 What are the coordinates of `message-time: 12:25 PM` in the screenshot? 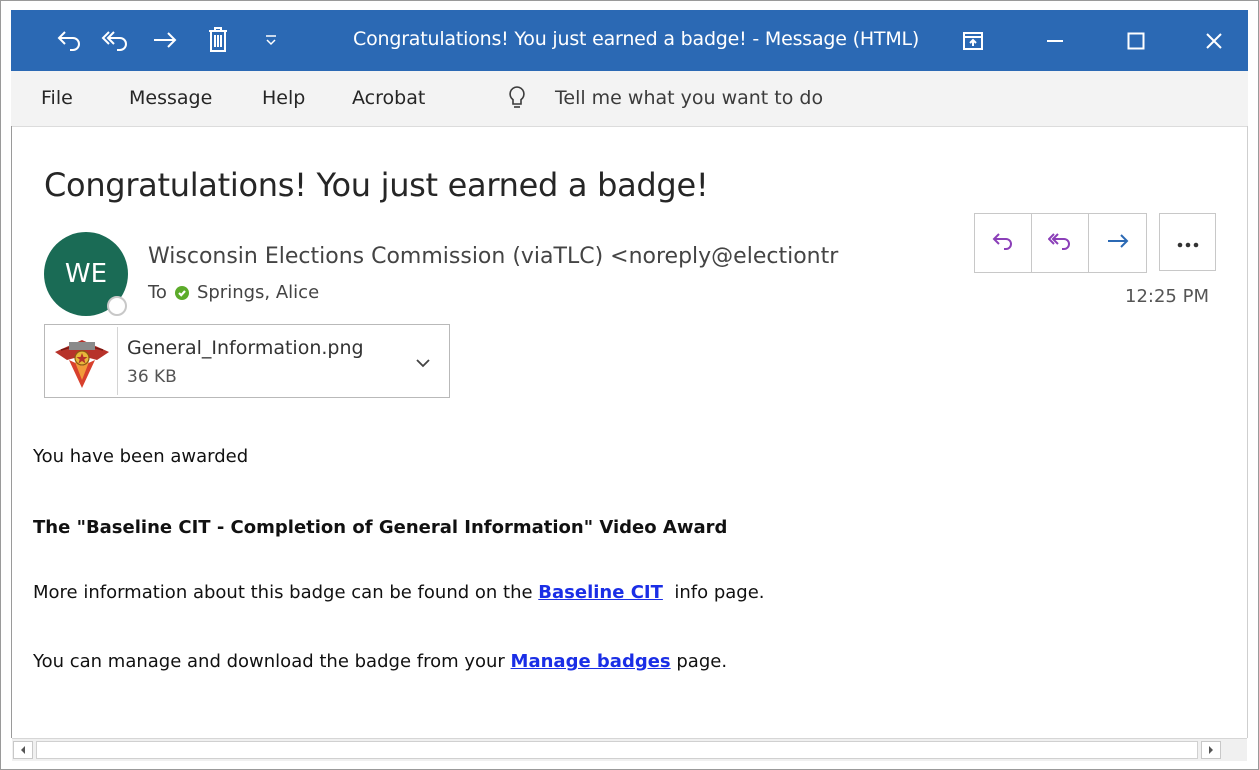 It's located at (1167, 296).